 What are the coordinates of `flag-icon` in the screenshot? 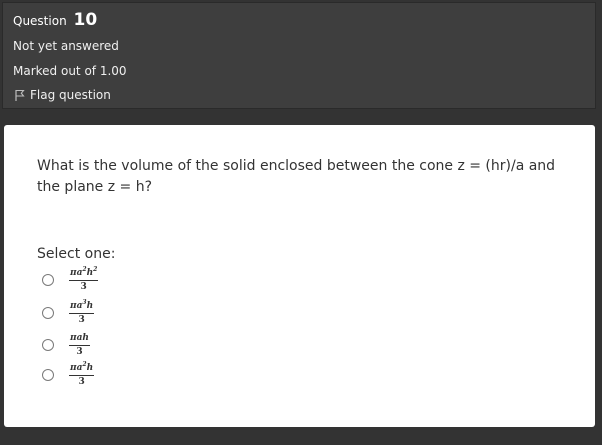 It's located at (20, 95).